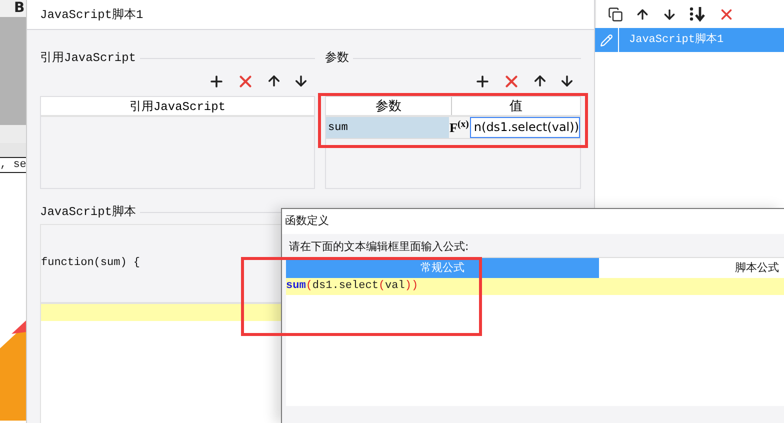 The width and height of the screenshot is (784, 423). I want to click on section-title: JavaScript脚本, so click(88, 212).